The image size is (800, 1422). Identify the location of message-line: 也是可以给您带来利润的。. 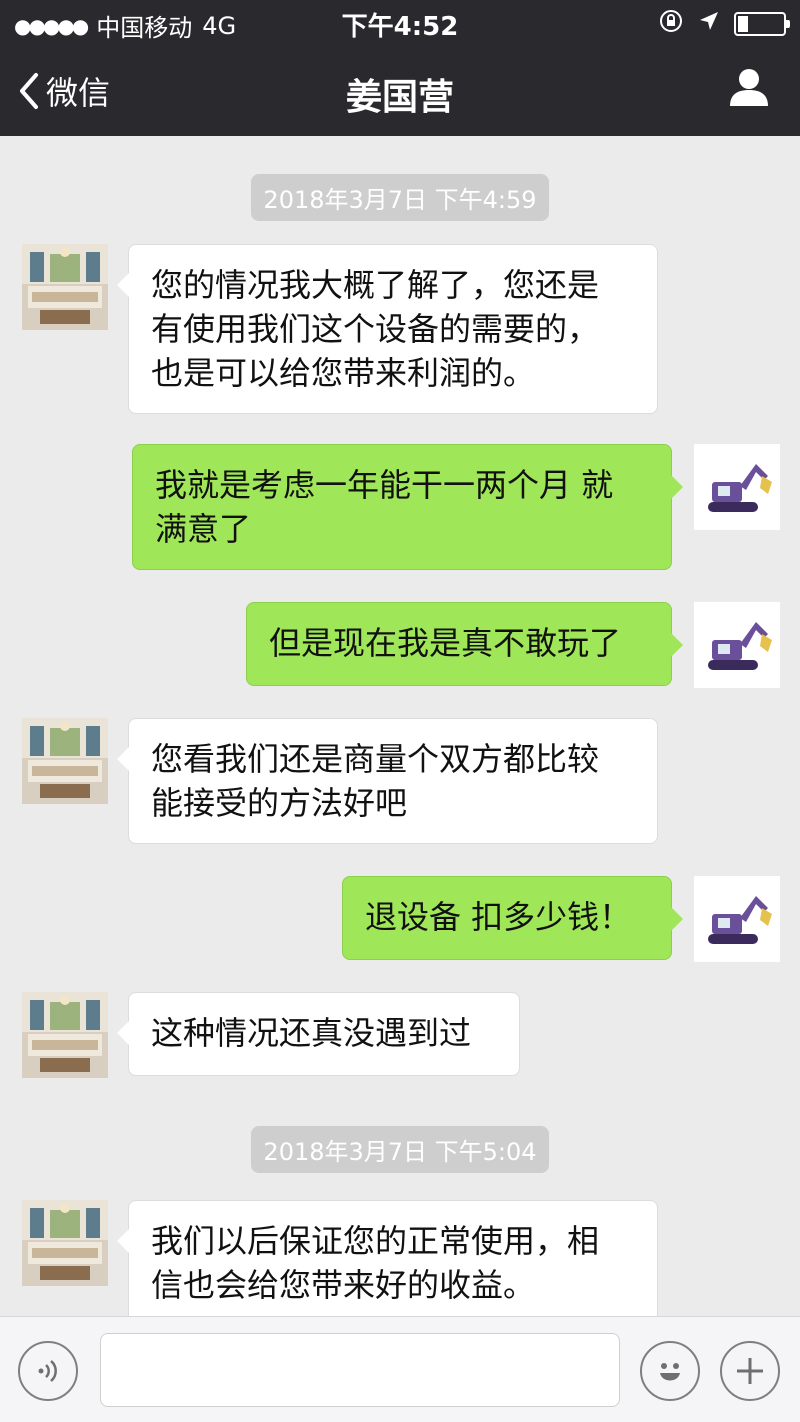
(343, 373).